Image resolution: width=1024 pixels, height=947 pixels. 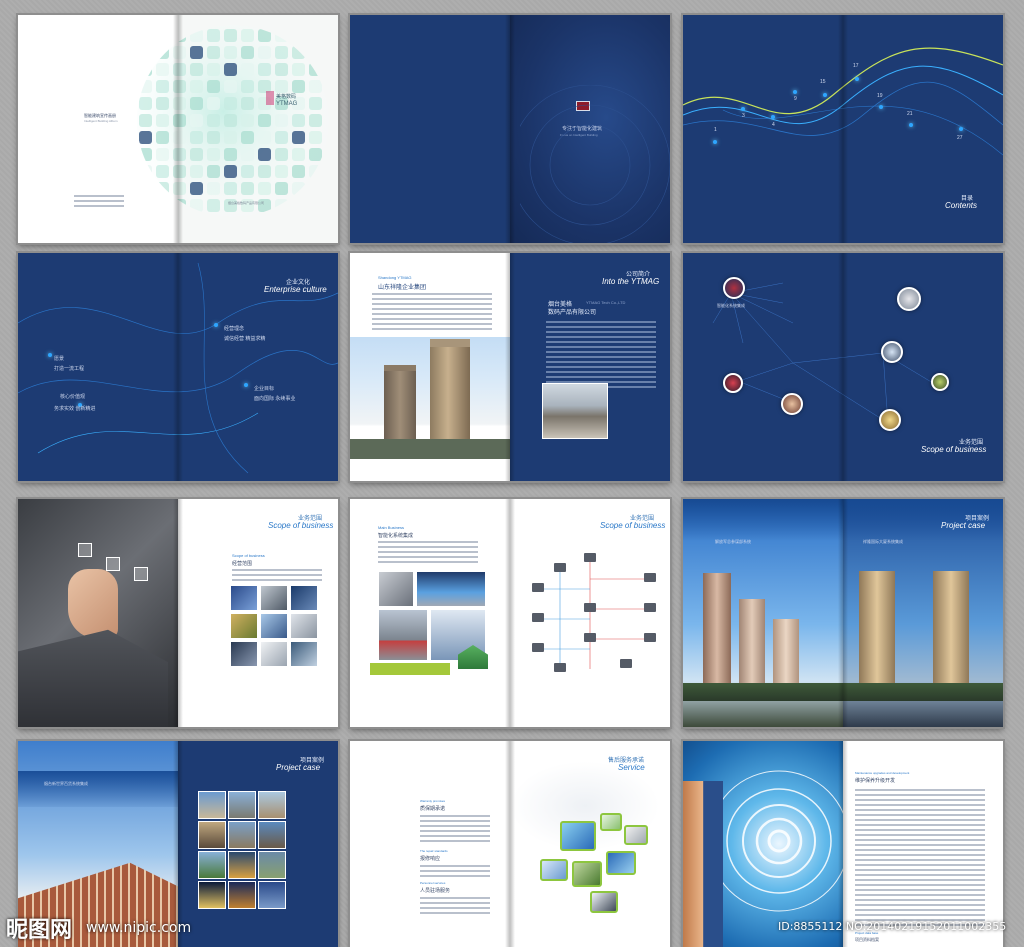 I want to click on case1-header-band, so click(x=843, y=520).